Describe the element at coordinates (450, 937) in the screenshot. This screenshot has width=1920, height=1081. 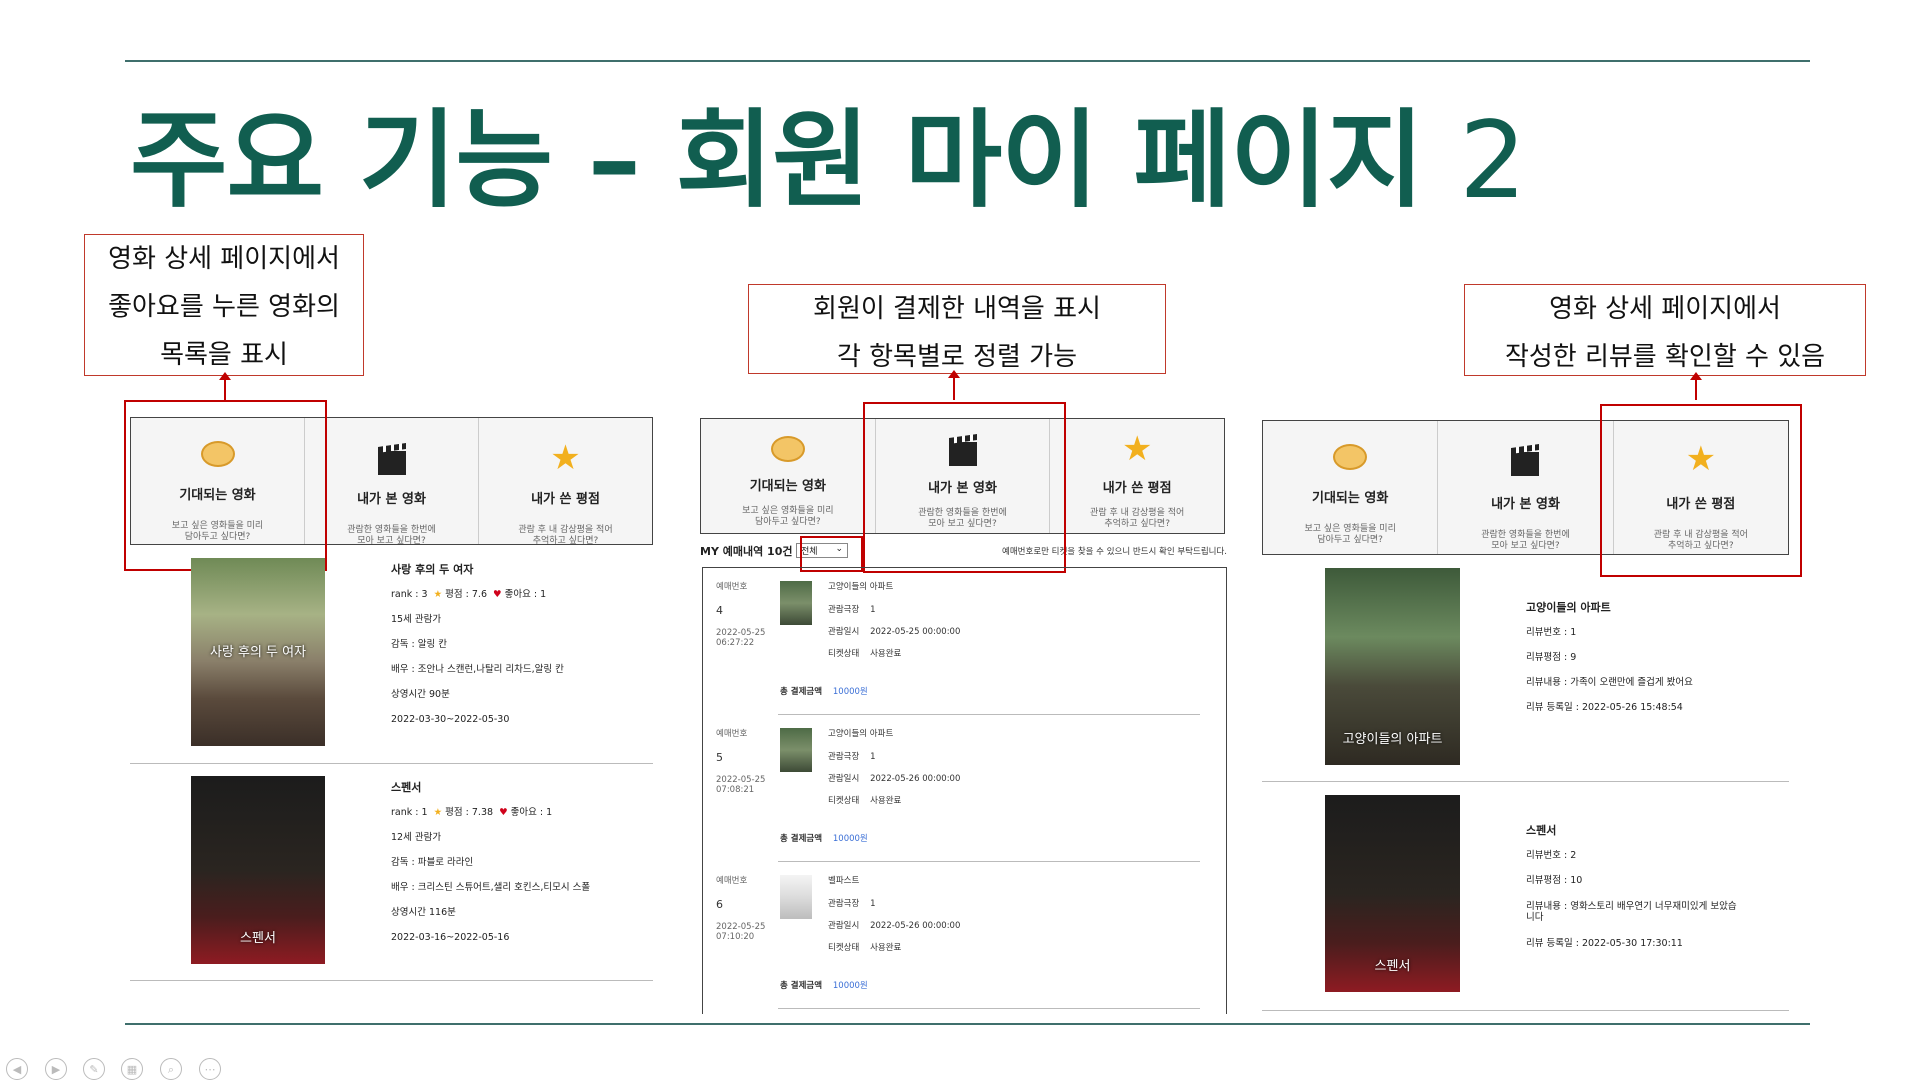
I see `movie-period: 2022-03-16~2022-05-16` at that location.